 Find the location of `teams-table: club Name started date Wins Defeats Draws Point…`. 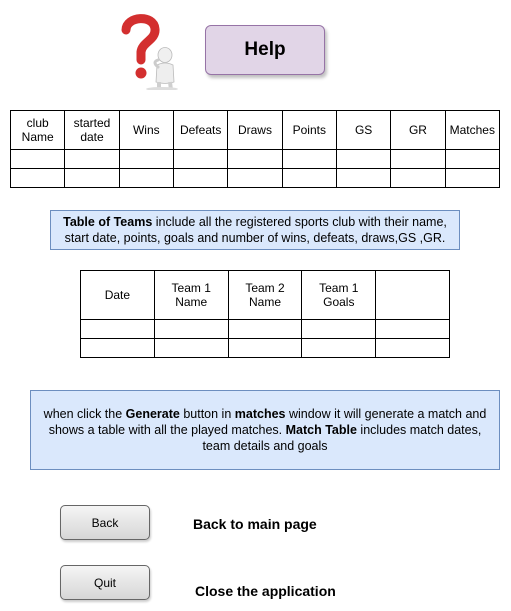

teams-table: club Name started date Wins Defeats Draws Point… is located at coordinates (255, 149).